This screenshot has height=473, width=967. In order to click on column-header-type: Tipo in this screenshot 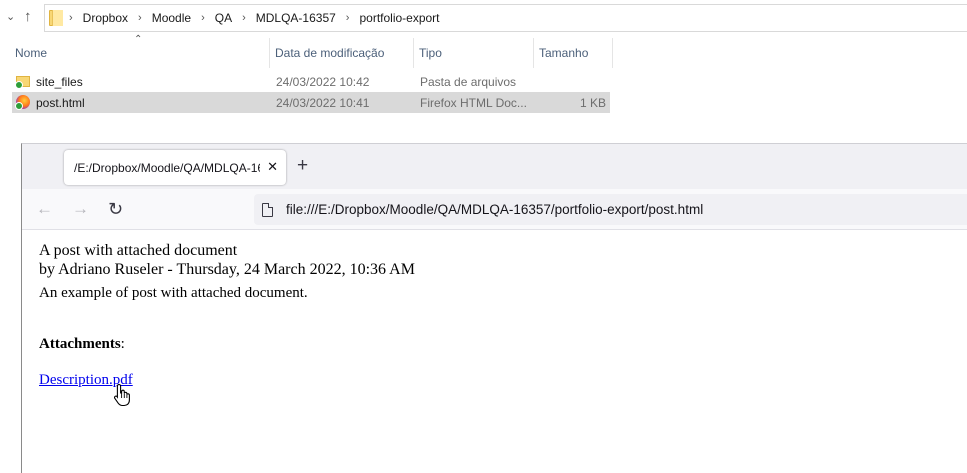, I will do `click(474, 53)`.